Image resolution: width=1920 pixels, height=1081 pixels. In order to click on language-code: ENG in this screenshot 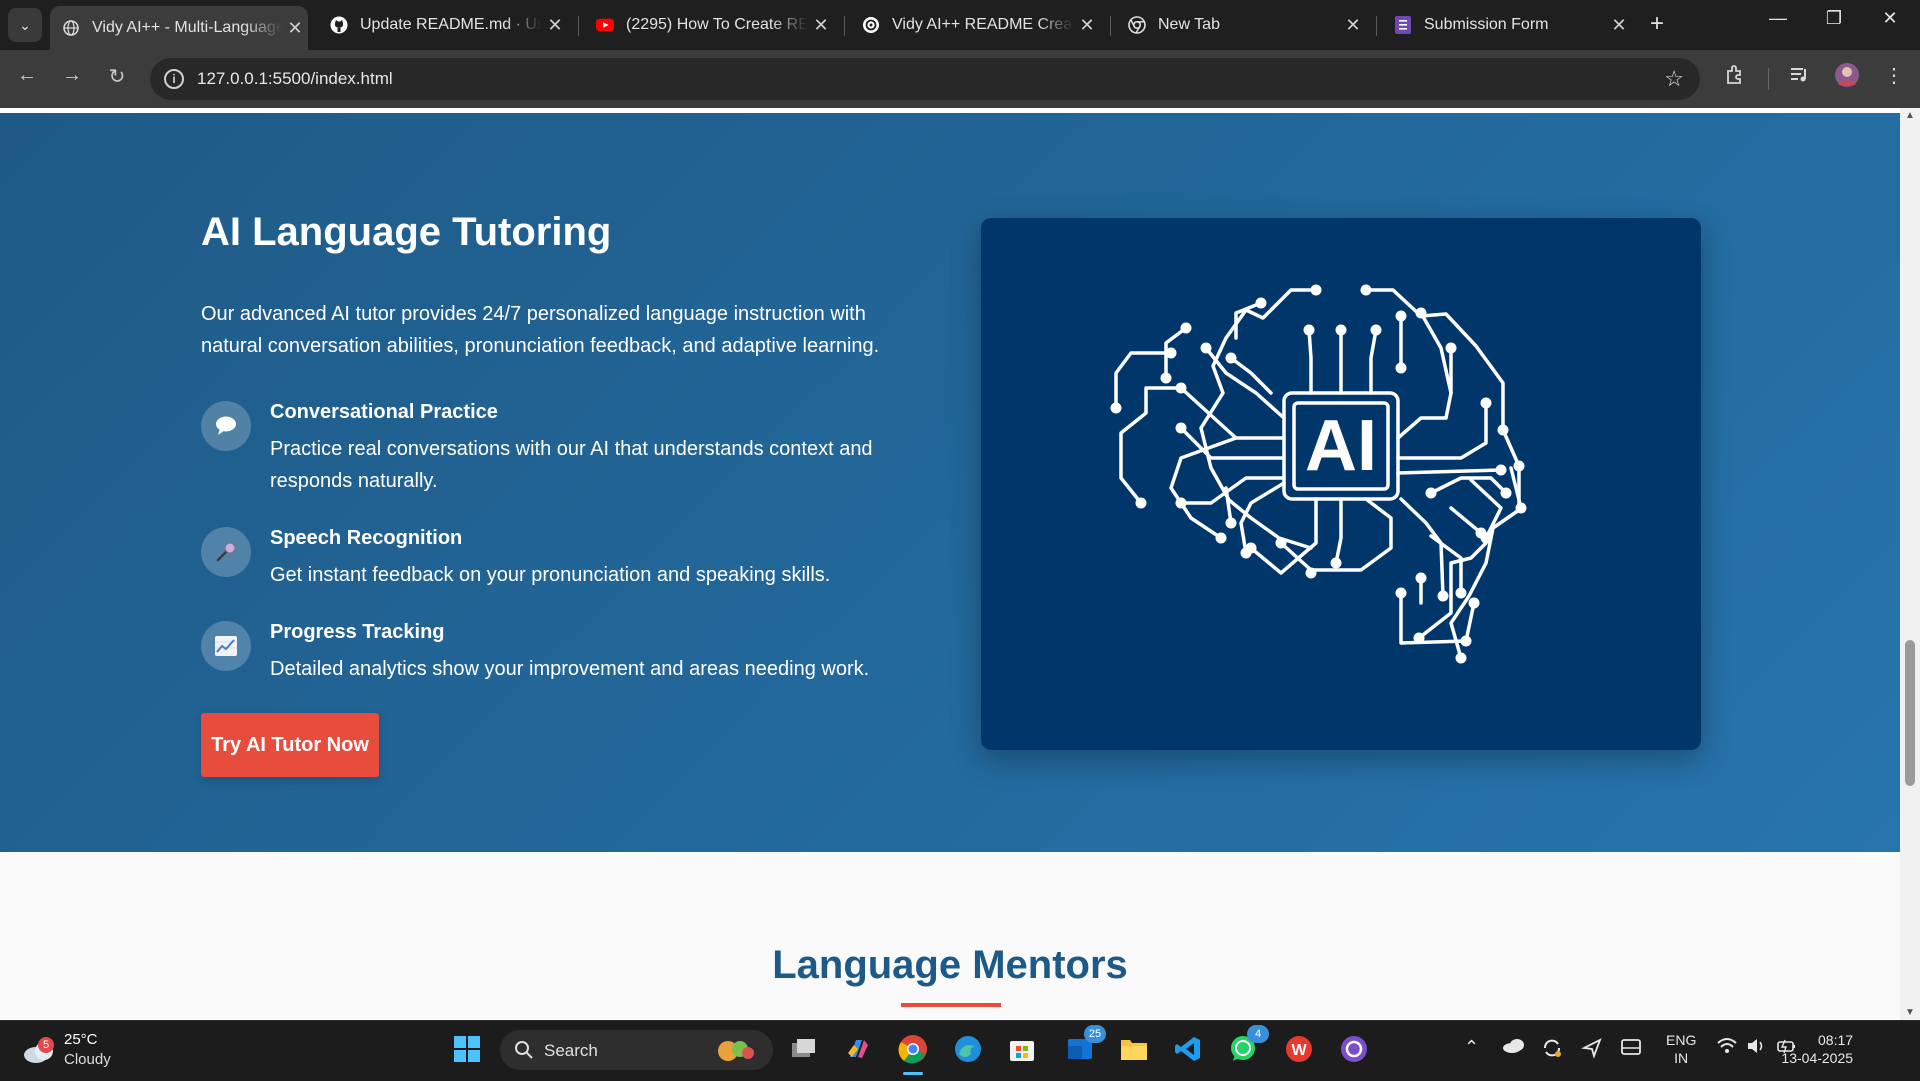, I will do `click(1681, 1040)`.